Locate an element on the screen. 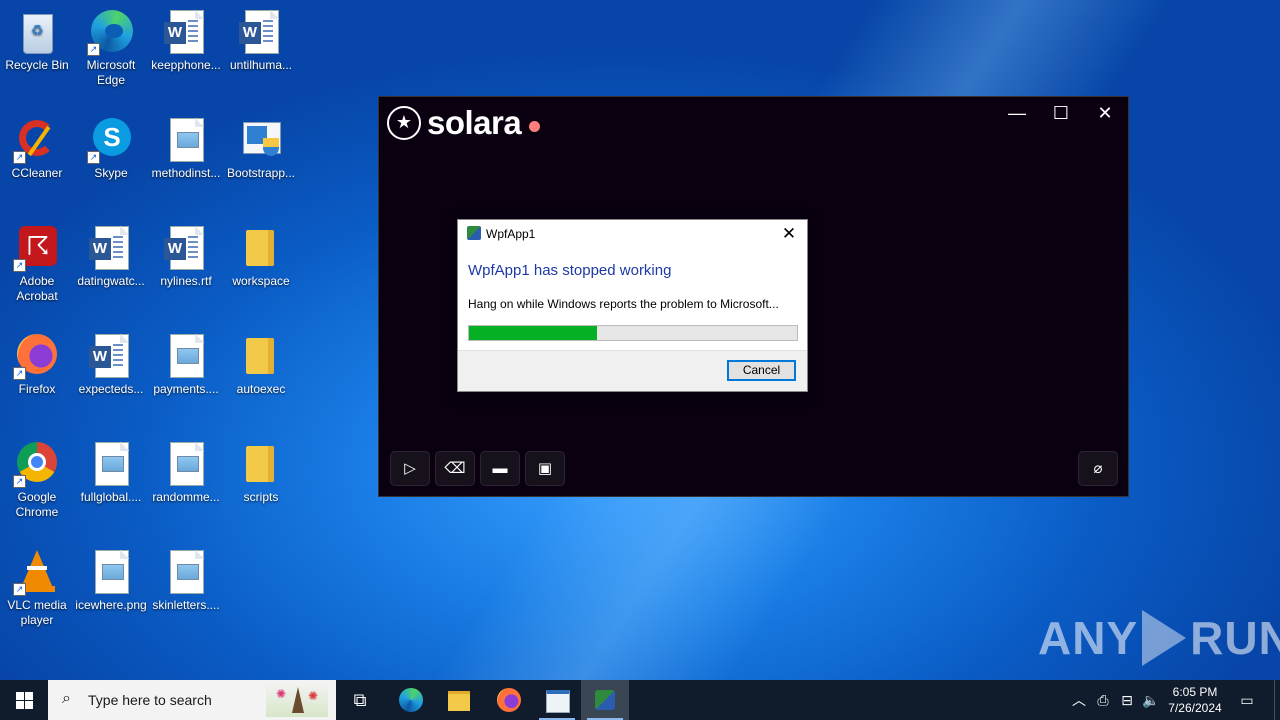  taskbar-edge-button is located at coordinates (411, 700).